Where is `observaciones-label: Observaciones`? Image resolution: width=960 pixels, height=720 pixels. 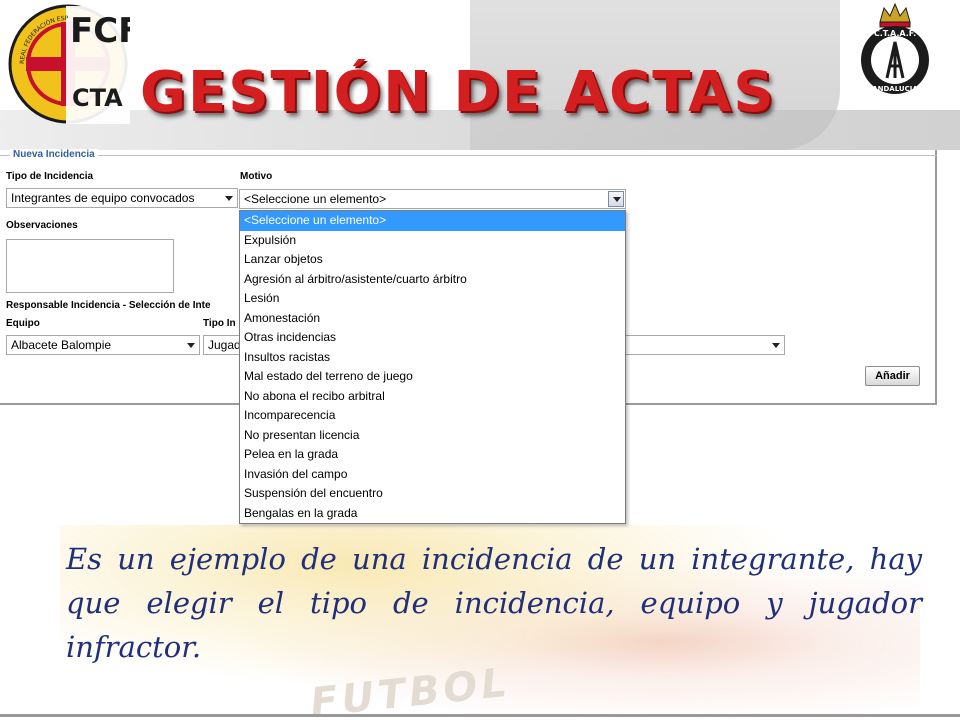
observaciones-label: Observaciones is located at coordinates (42, 225).